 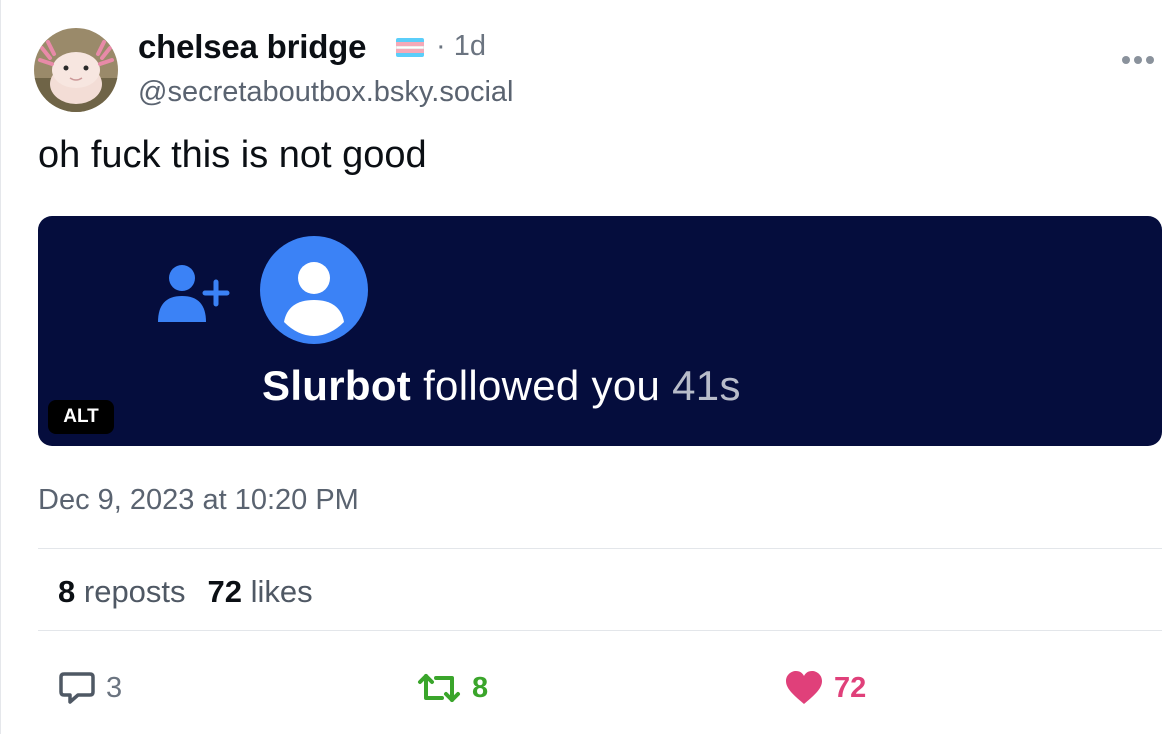 I want to click on more-options-icon, so click(x=1142, y=60).